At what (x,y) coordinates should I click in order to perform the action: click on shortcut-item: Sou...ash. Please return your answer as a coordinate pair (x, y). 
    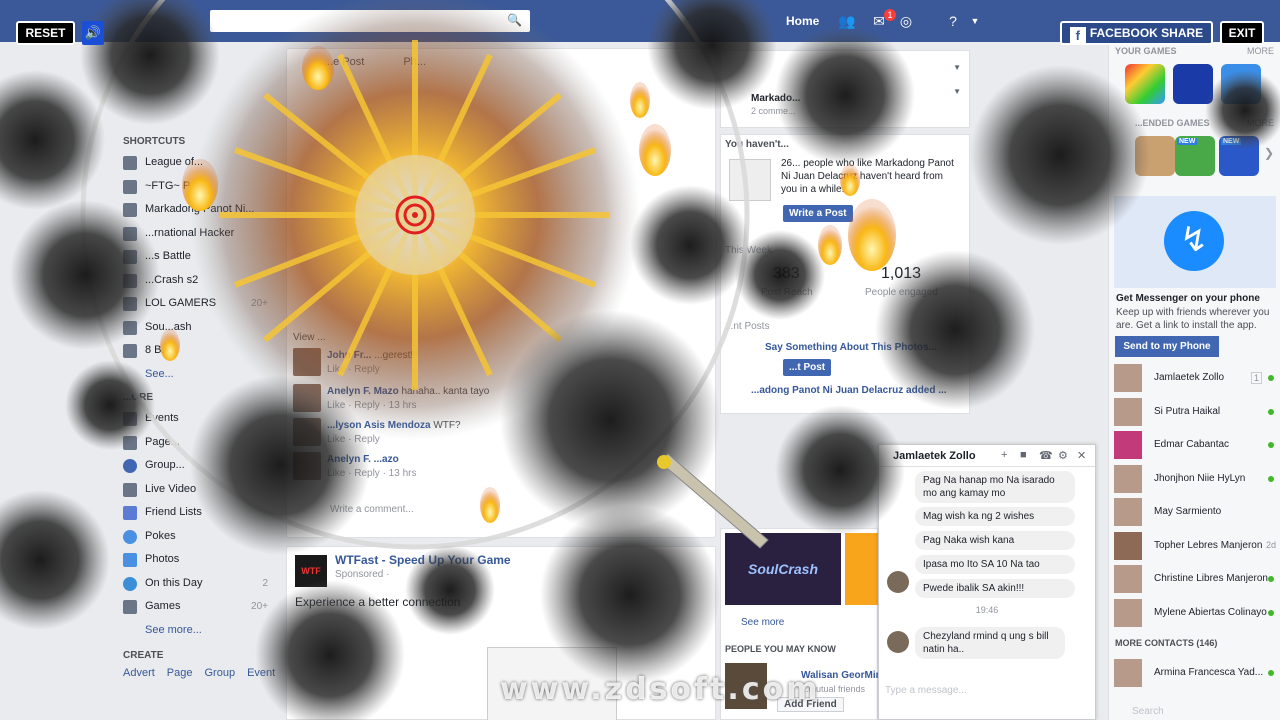
    Looking at the image, I should click on (198, 328).